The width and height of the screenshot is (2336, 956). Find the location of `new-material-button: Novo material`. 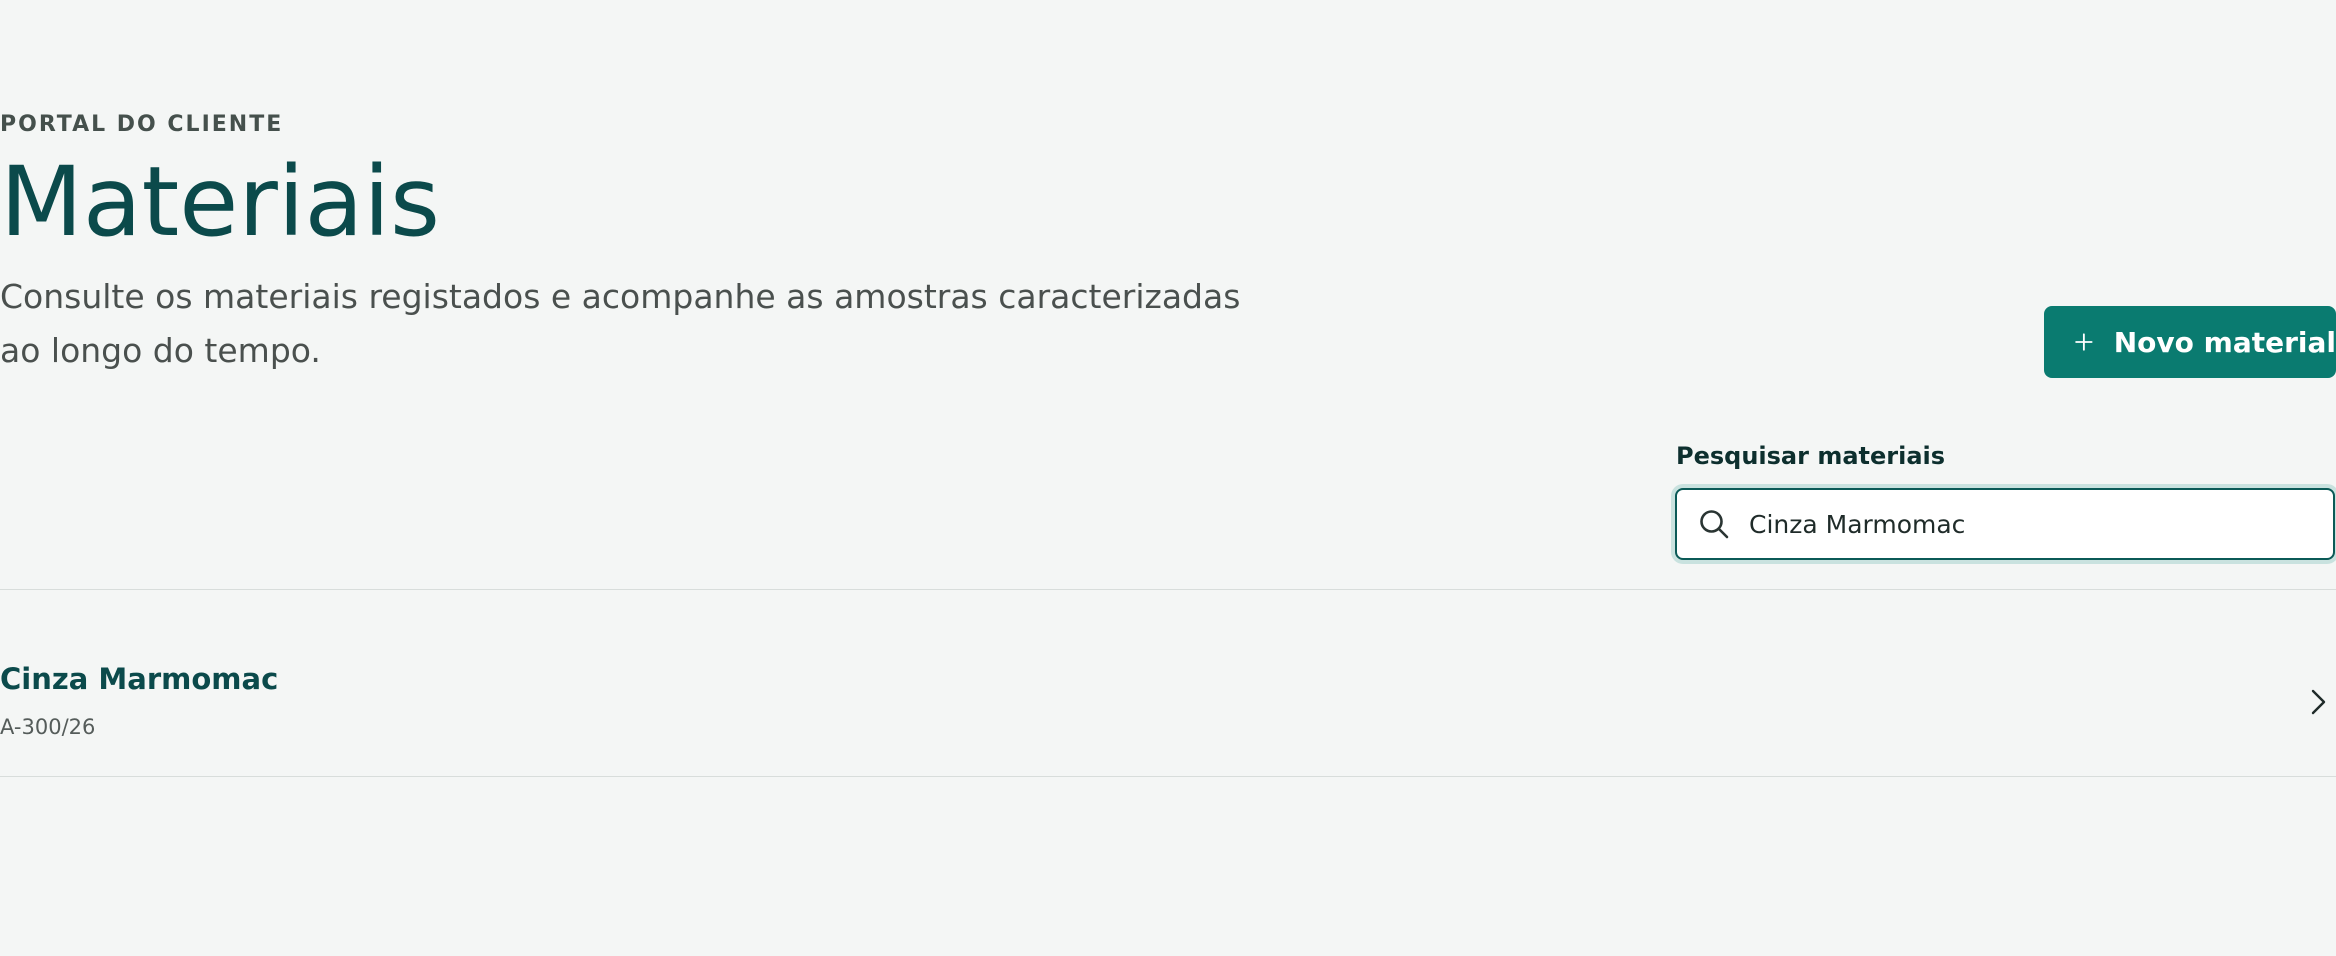

new-material-button: Novo material is located at coordinates (2190, 342).